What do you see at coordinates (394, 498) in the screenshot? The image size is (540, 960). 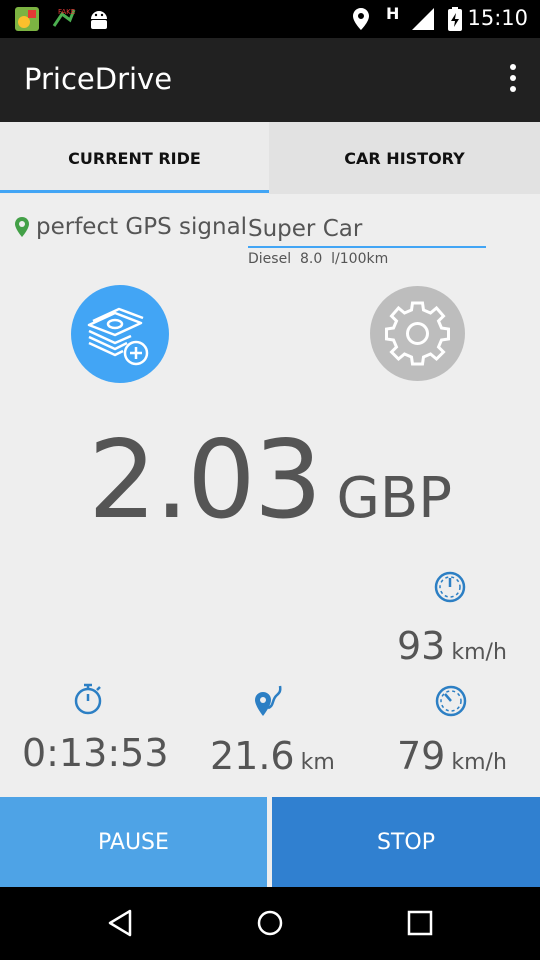 I see `price-currency: GBP` at bounding box center [394, 498].